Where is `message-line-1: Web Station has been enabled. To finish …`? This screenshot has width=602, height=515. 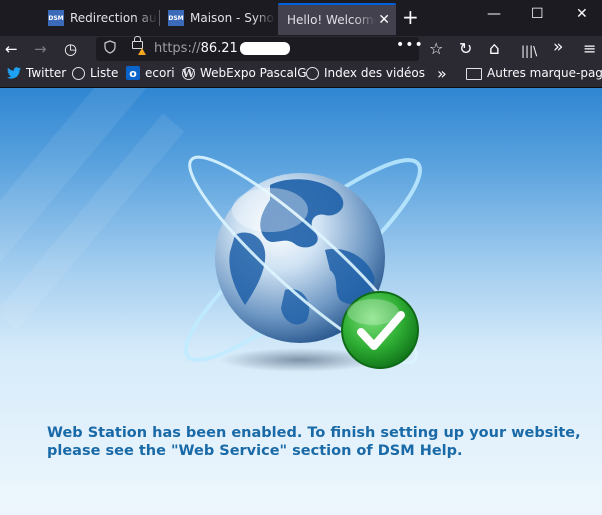
message-line-1: Web Station has been enabled. To finish … is located at coordinates (314, 433).